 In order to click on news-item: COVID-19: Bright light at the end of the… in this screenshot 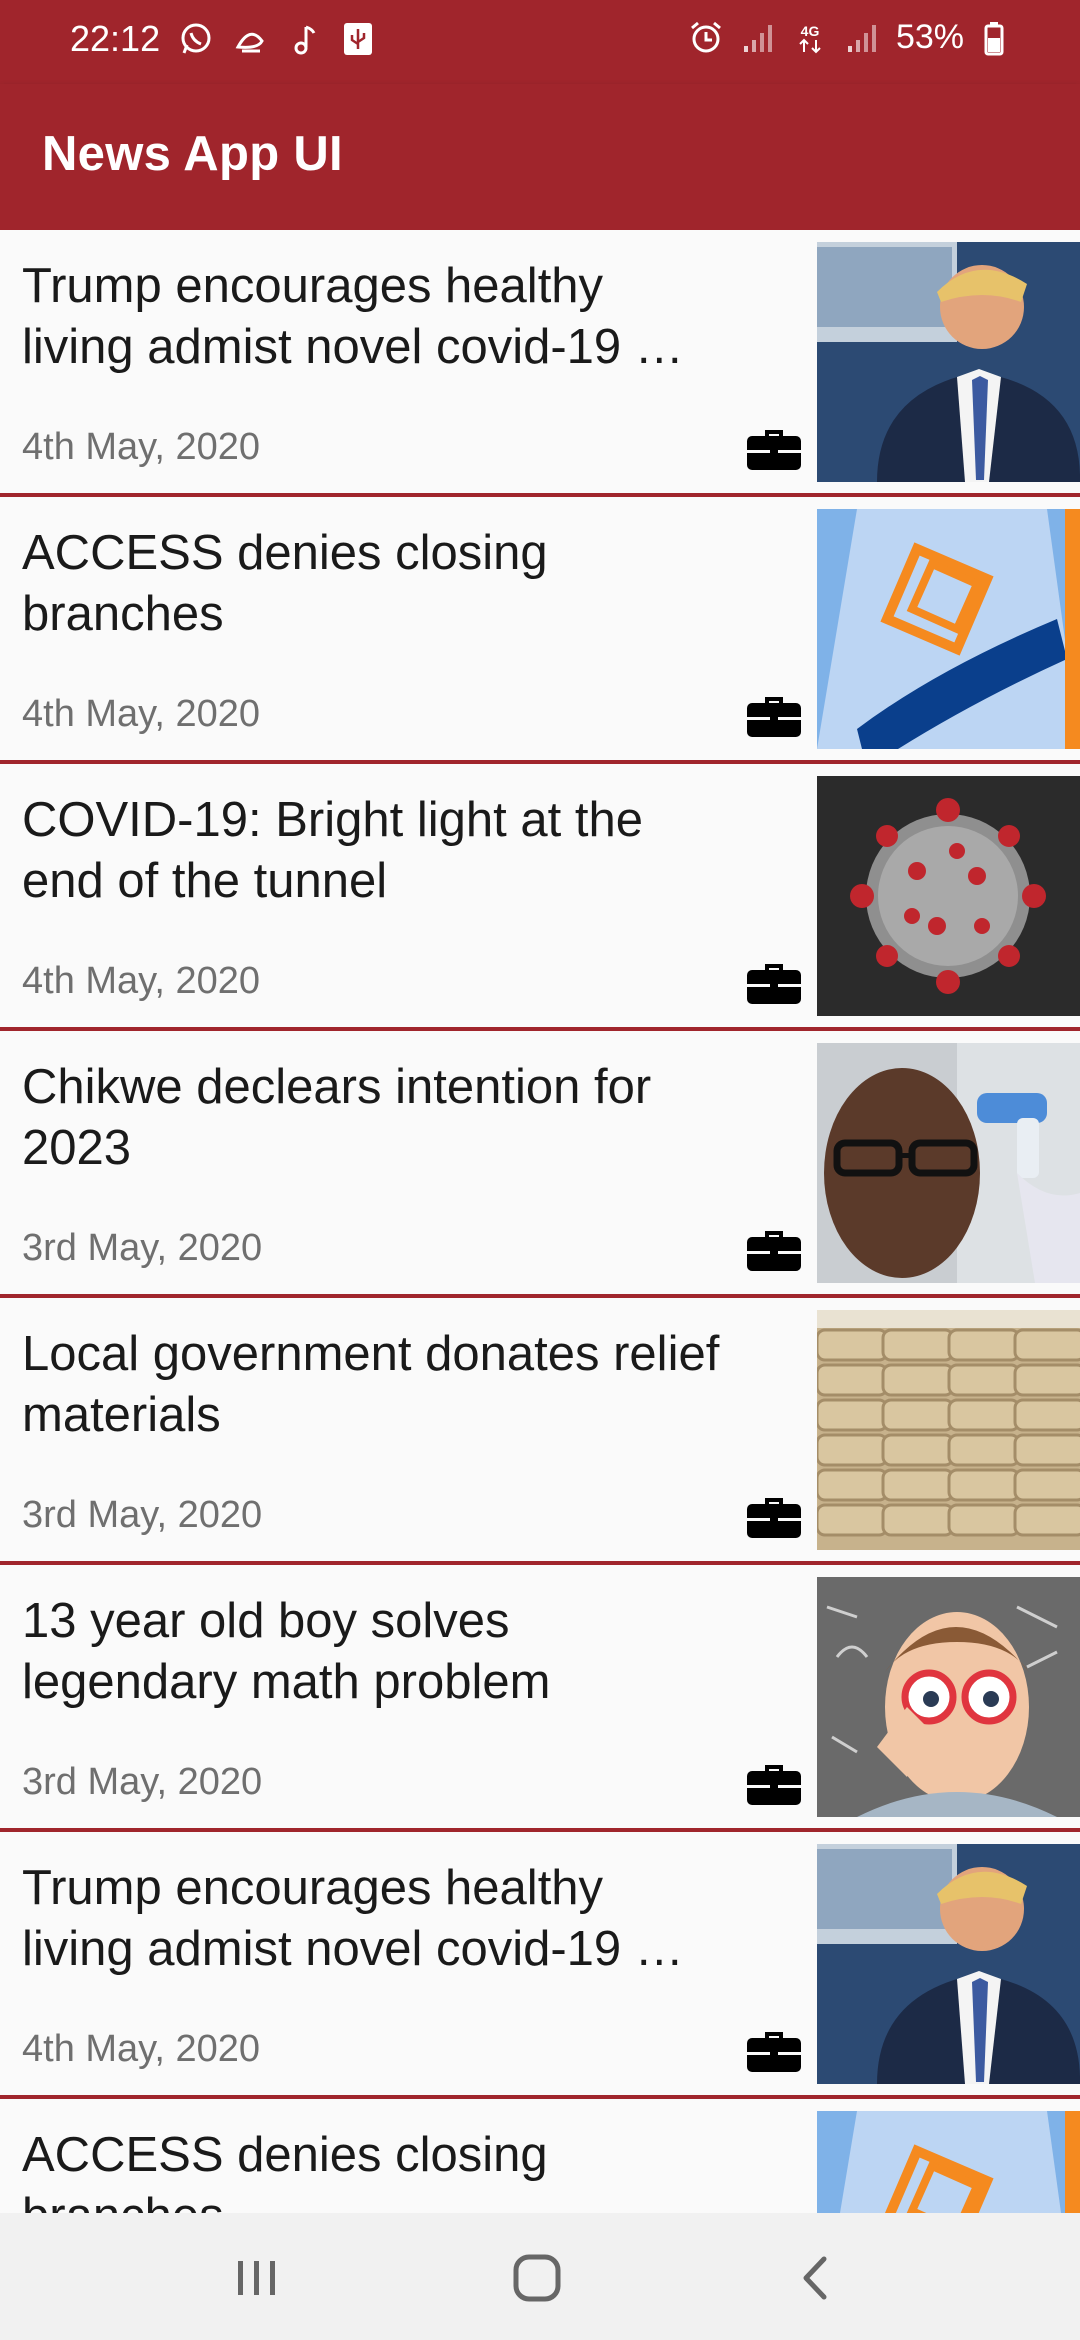, I will do `click(540, 897)`.